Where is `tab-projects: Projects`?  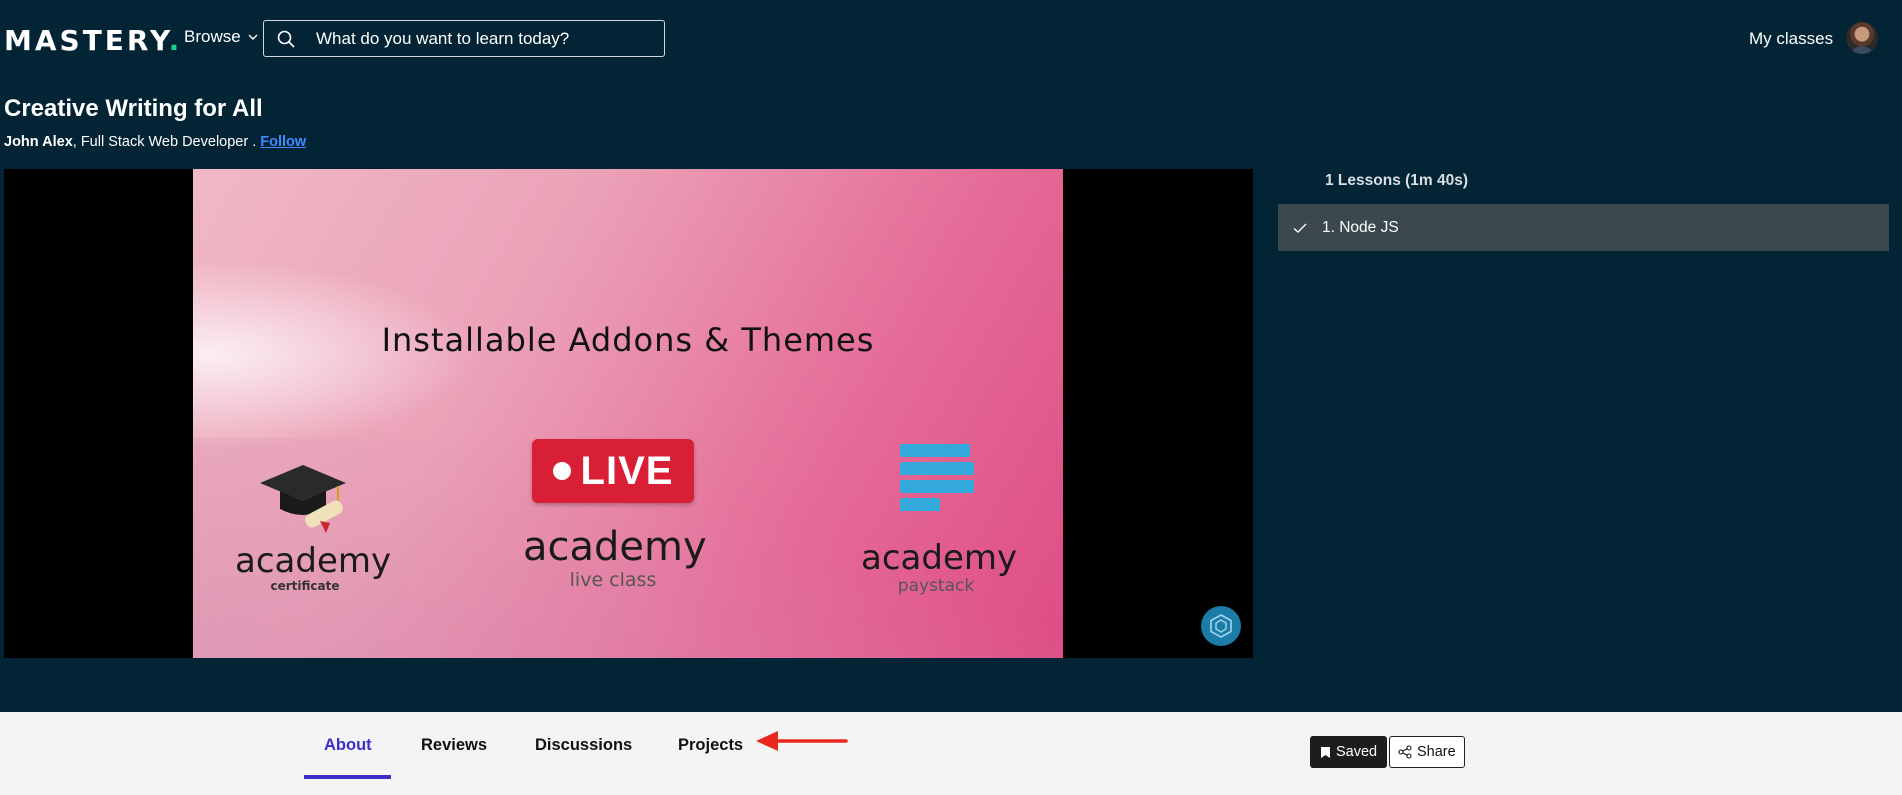 tab-projects: Projects is located at coordinates (710, 745).